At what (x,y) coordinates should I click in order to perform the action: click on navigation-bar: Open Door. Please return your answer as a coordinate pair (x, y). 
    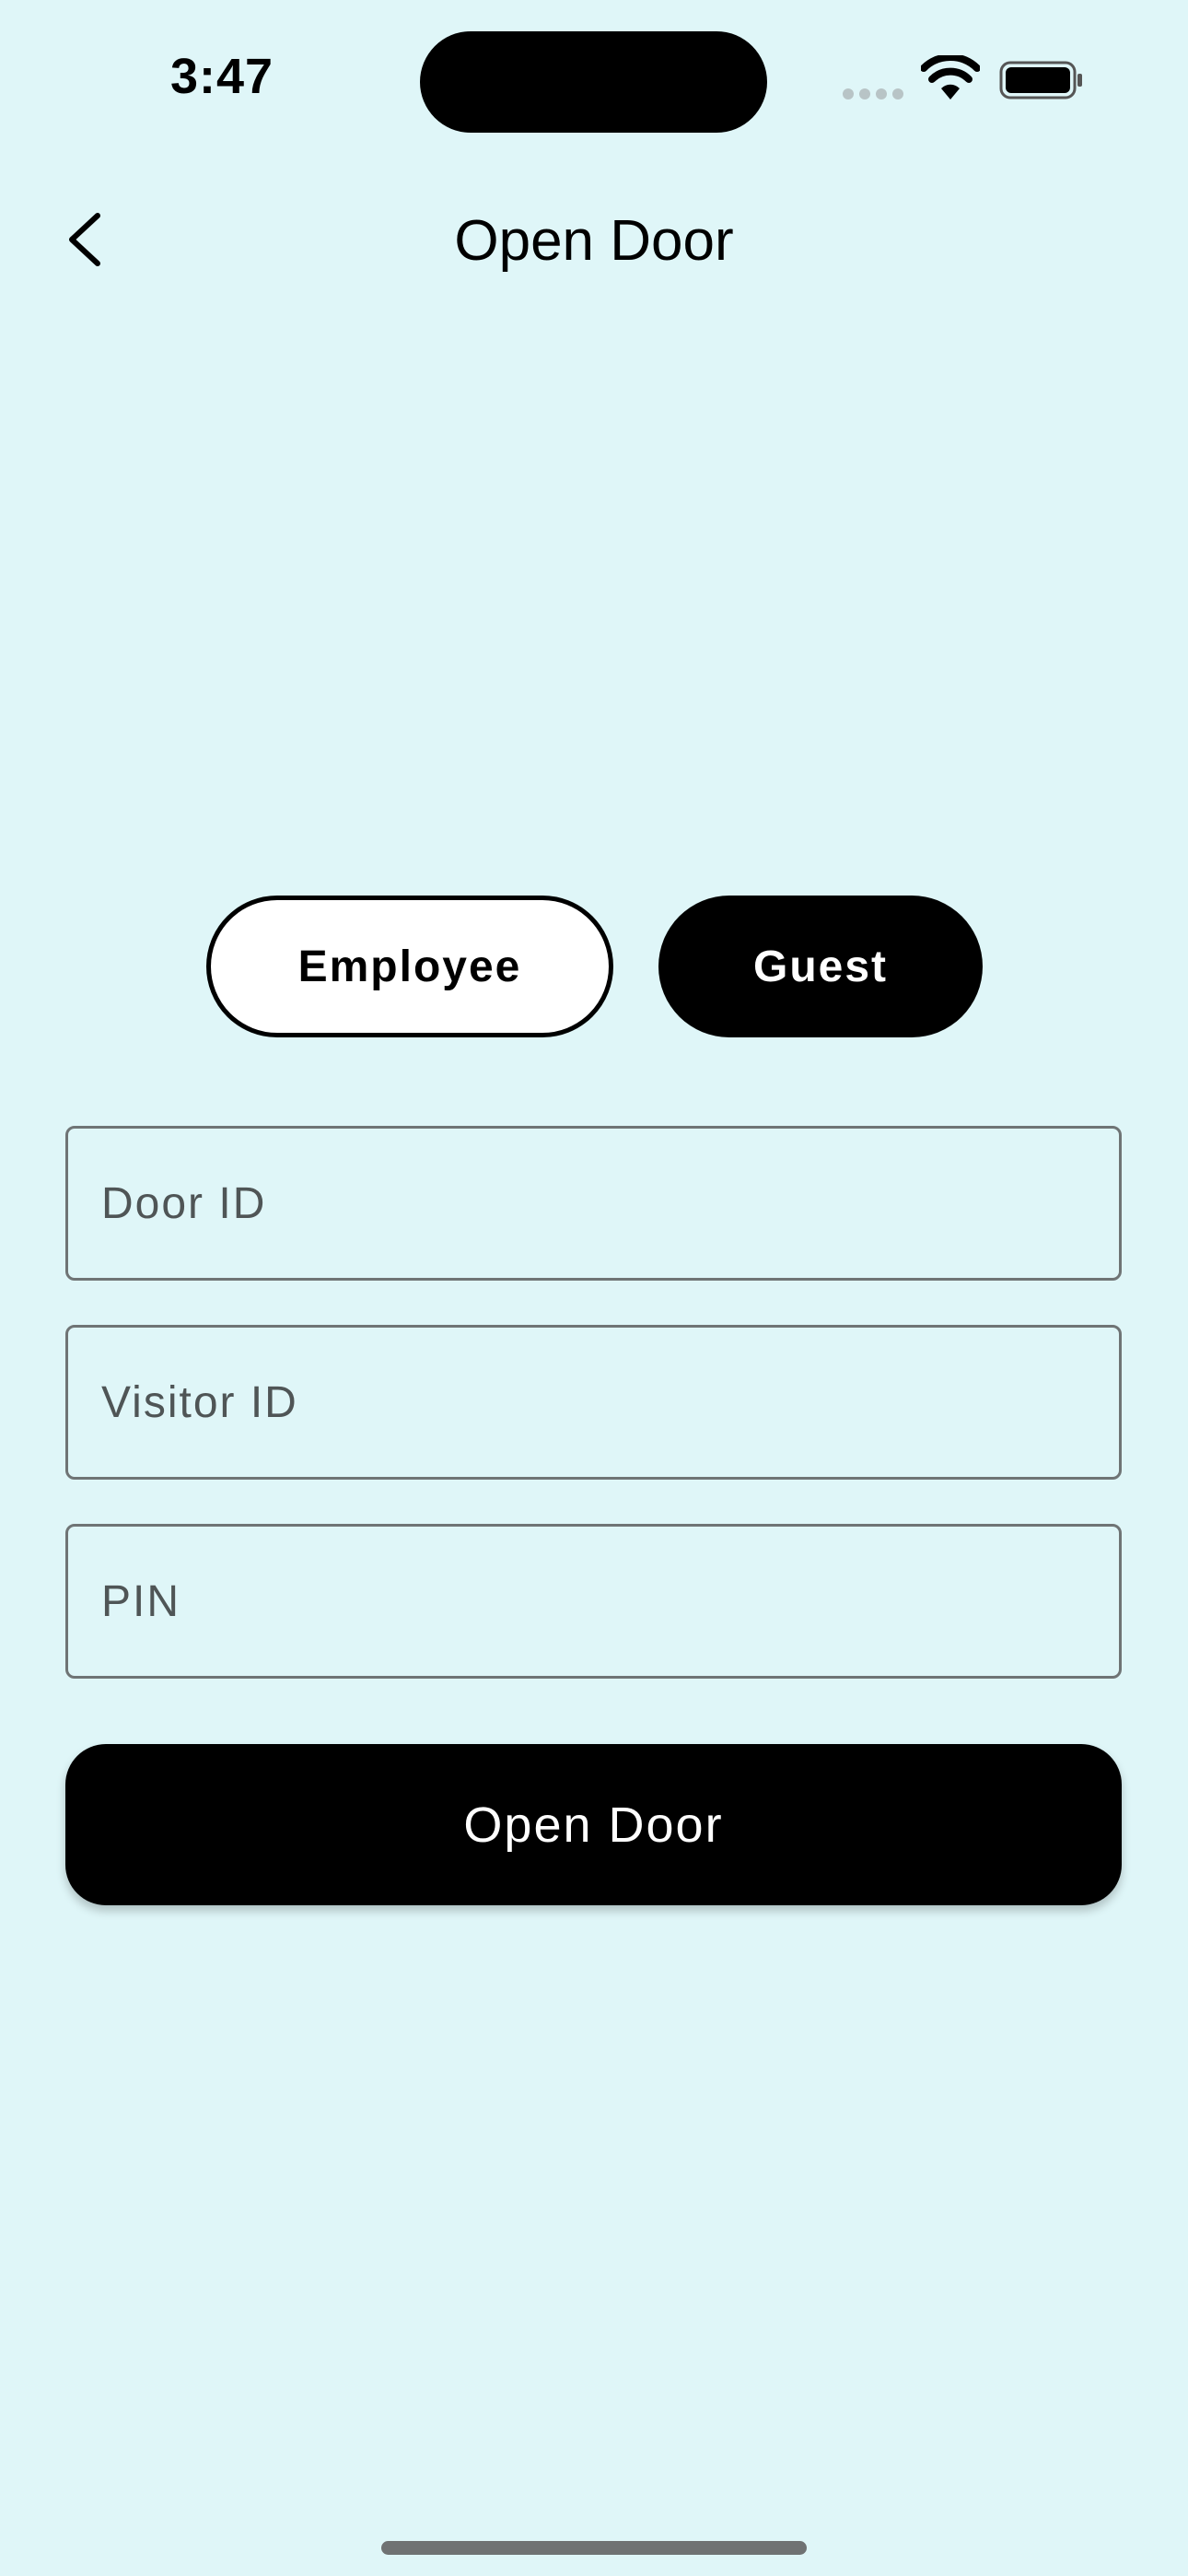
    Looking at the image, I should click on (594, 239).